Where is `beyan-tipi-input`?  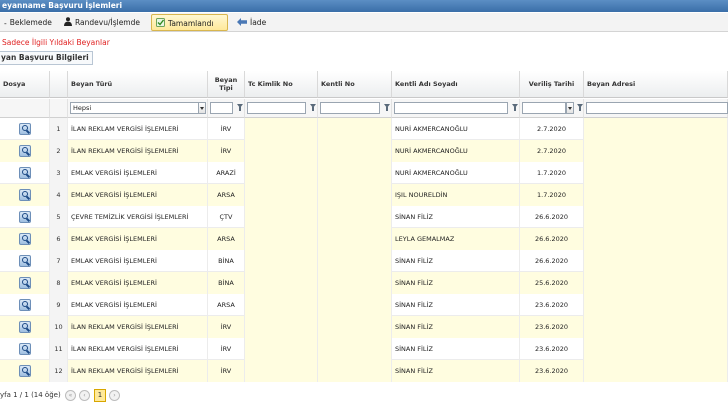
beyan-tipi-input is located at coordinates (221, 108).